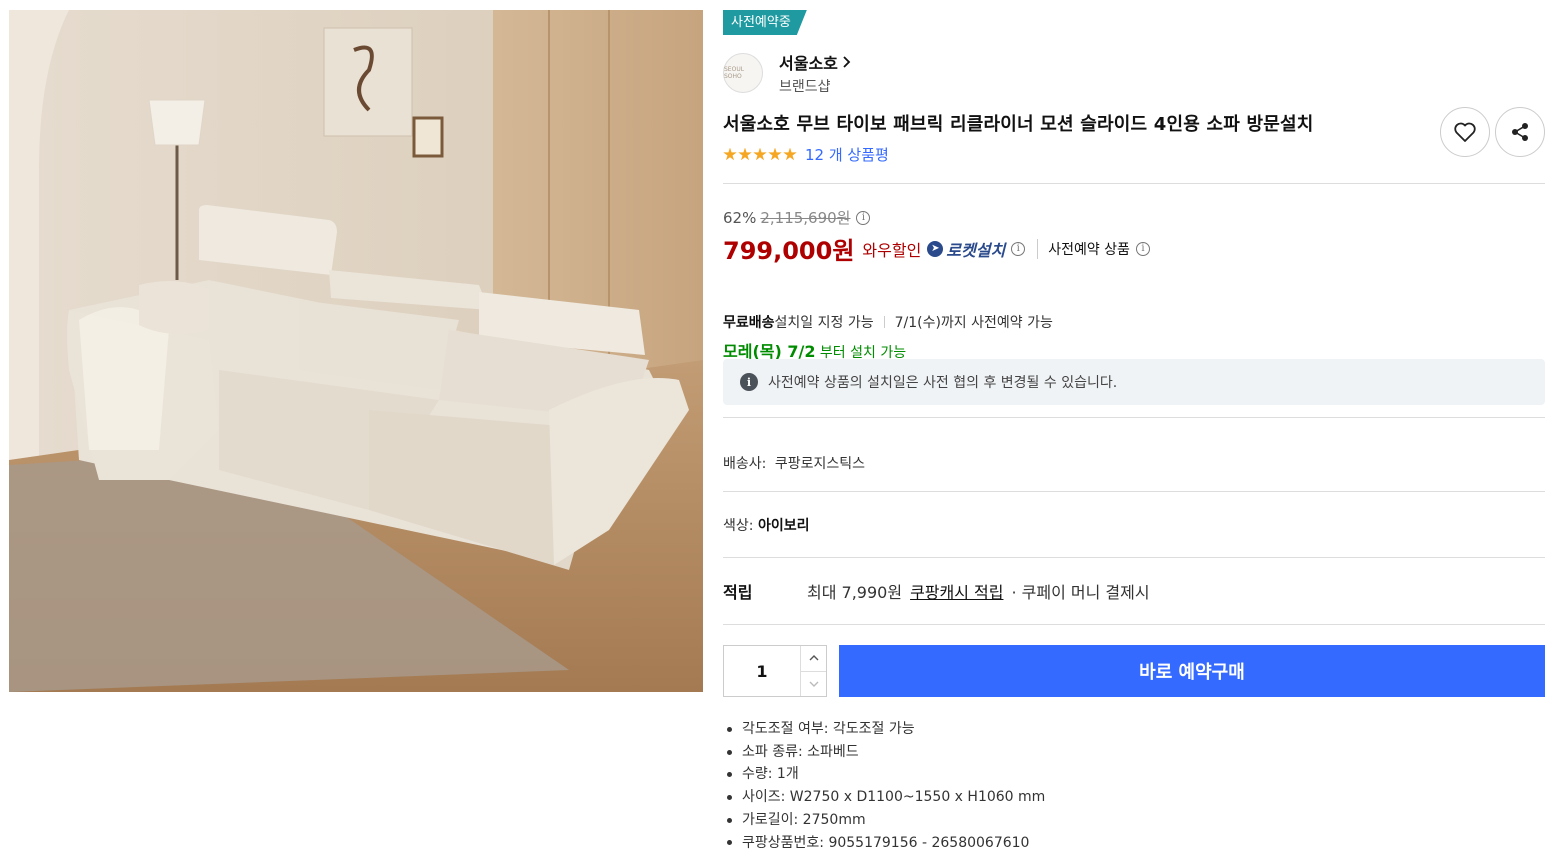 The width and height of the screenshot is (1555, 865). I want to click on preorder-badge: 사전예약중, so click(765, 22).